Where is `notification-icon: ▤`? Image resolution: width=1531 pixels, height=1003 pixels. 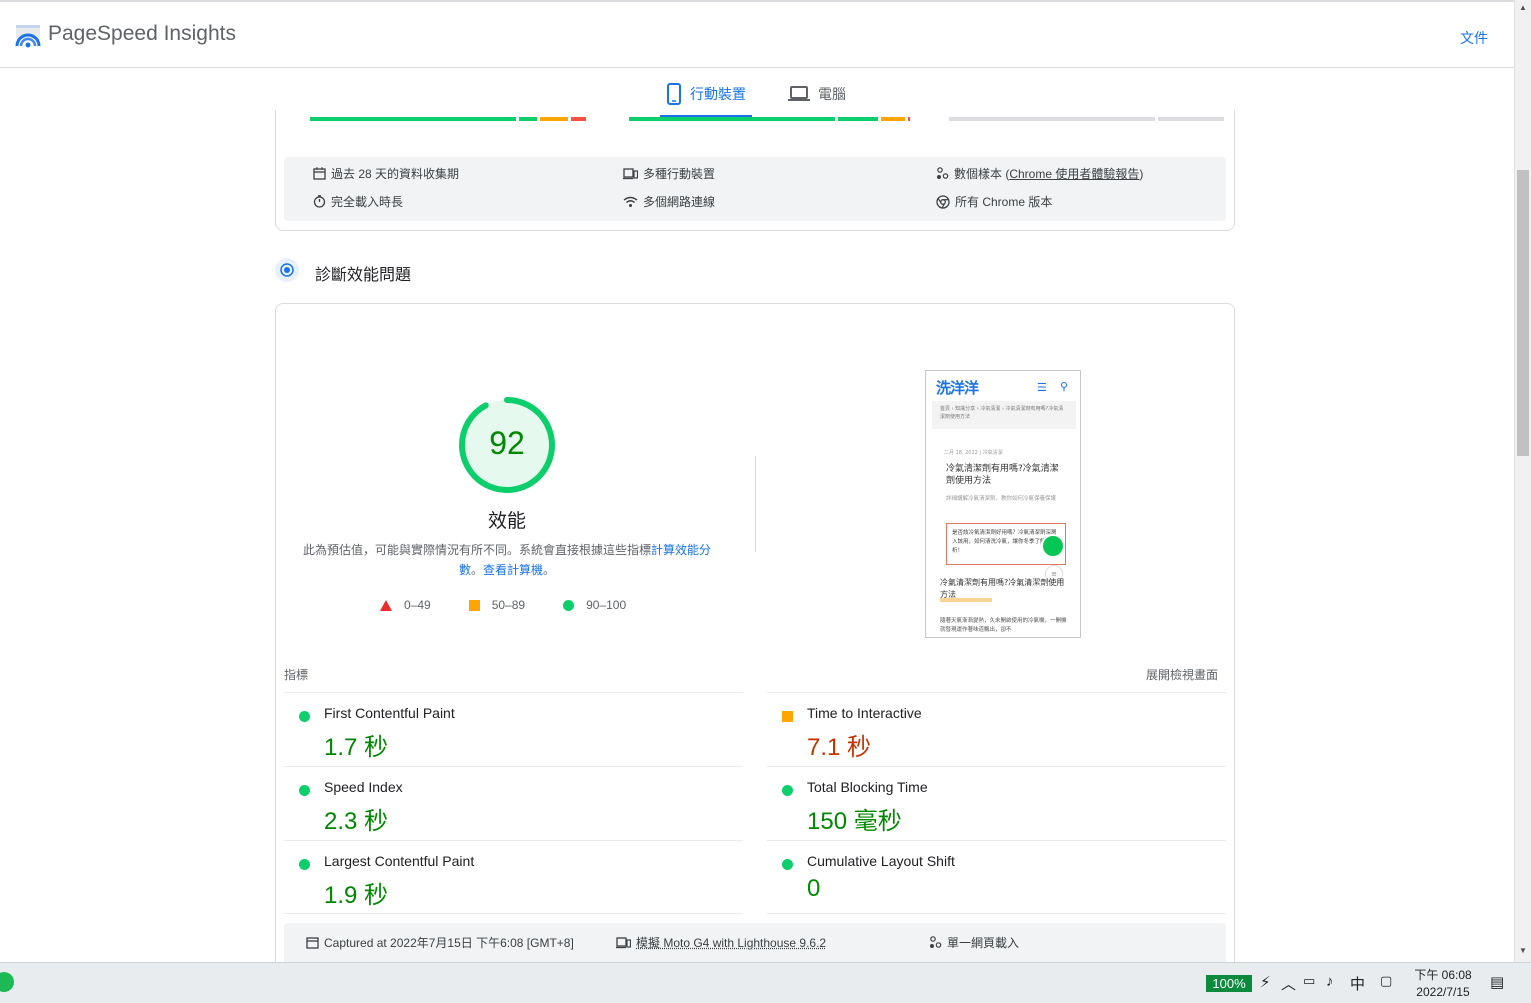 notification-icon: ▤ is located at coordinates (1497, 982).